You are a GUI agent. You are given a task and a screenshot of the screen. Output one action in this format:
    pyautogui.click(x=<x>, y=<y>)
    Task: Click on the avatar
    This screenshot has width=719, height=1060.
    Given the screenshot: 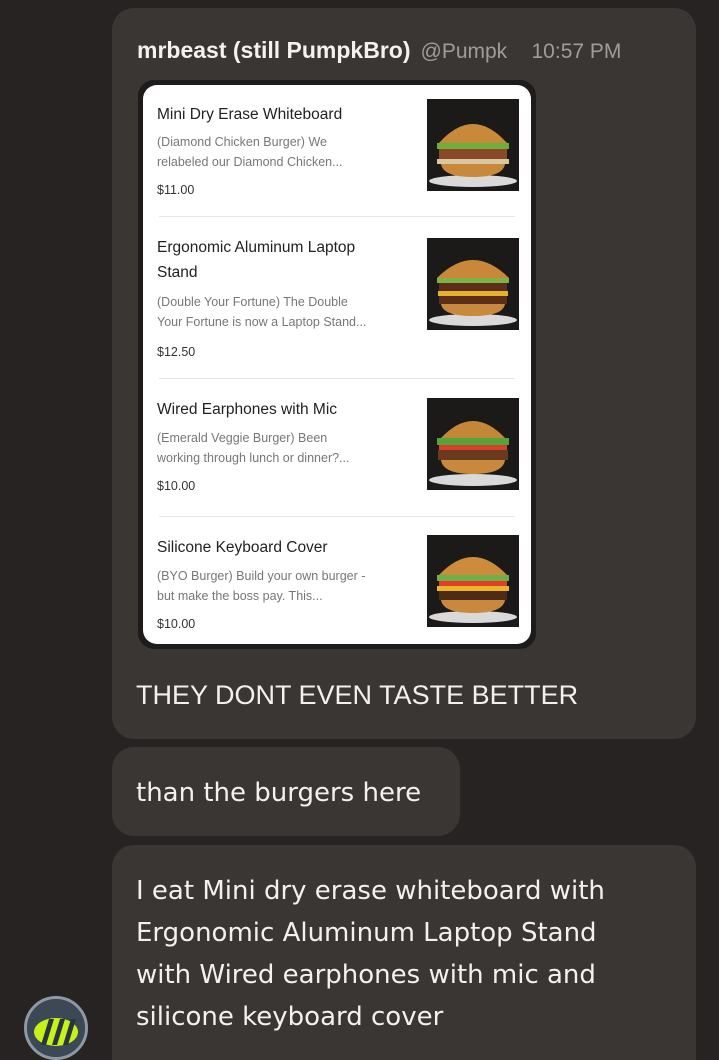 What is the action you would take?
    pyautogui.click(x=56, y=1028)
    